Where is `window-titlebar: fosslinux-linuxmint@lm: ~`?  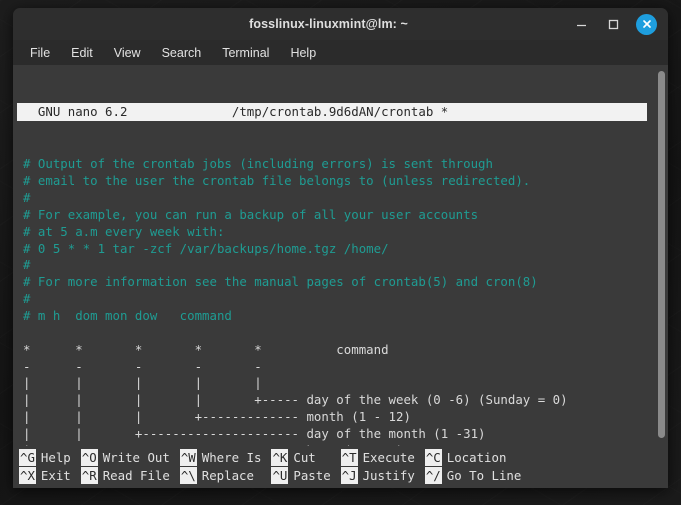
window-titlebar: fosslinux-linuxmint@lm: ~ is located at coordinates (340, 24).